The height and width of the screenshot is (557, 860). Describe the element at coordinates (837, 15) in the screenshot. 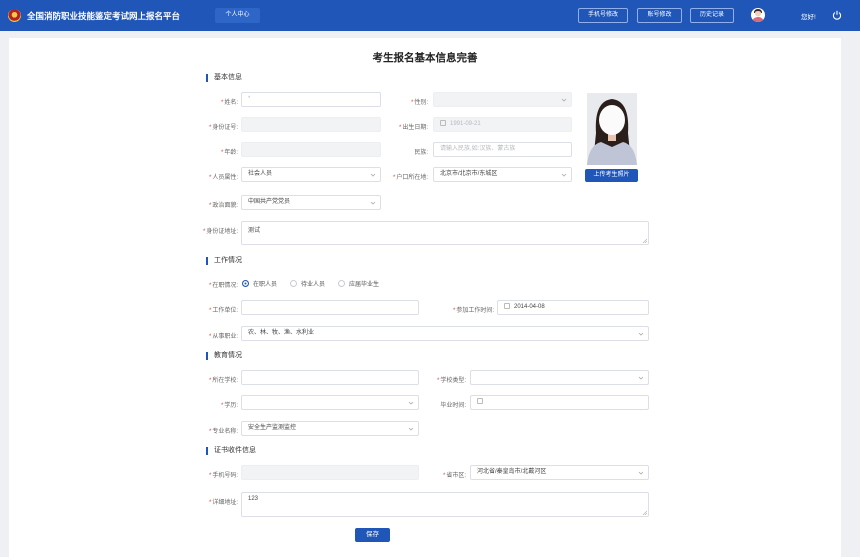

I see `logout-power-icon` at that location.